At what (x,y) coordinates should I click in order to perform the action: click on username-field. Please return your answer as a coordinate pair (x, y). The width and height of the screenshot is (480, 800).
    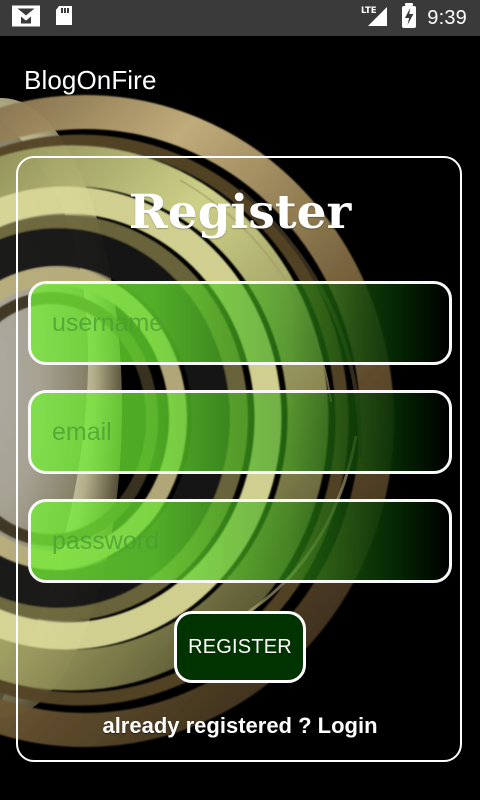
    Looking at the image, I should click on (240, 323).